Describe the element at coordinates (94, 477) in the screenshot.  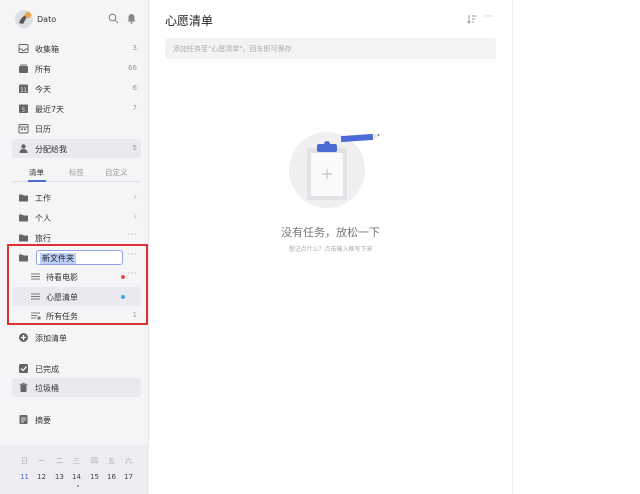
I see `cal-day: 15` at that location.